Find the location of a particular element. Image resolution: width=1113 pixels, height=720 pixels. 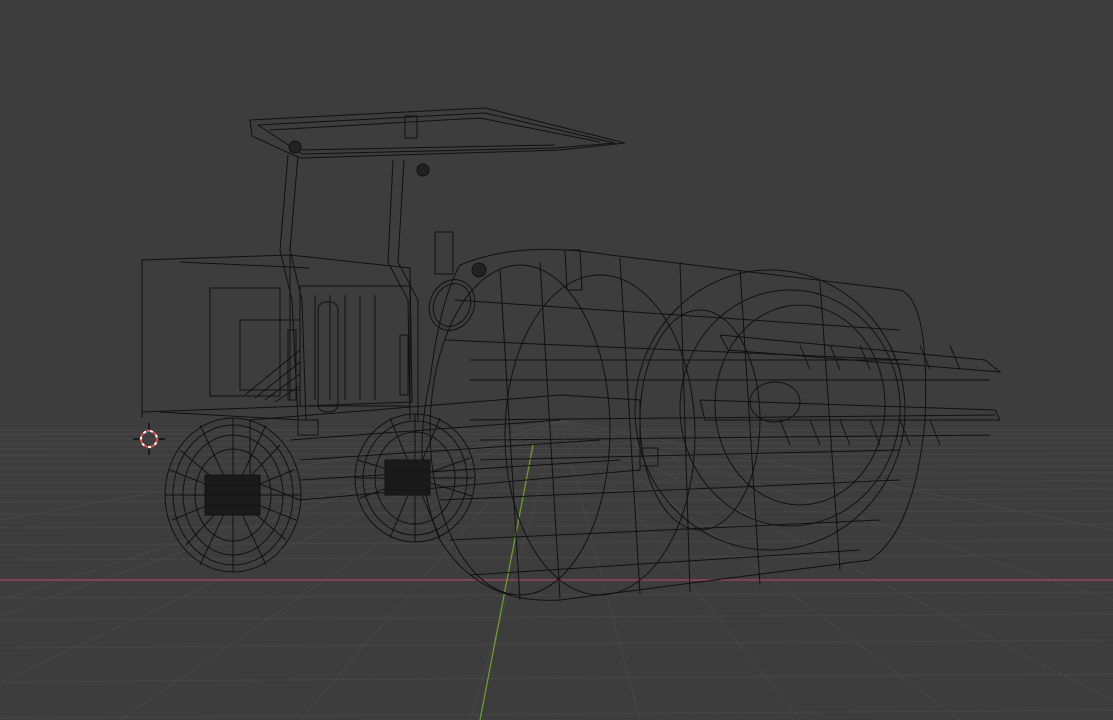

engine-box is located at coordinates (277, 337).